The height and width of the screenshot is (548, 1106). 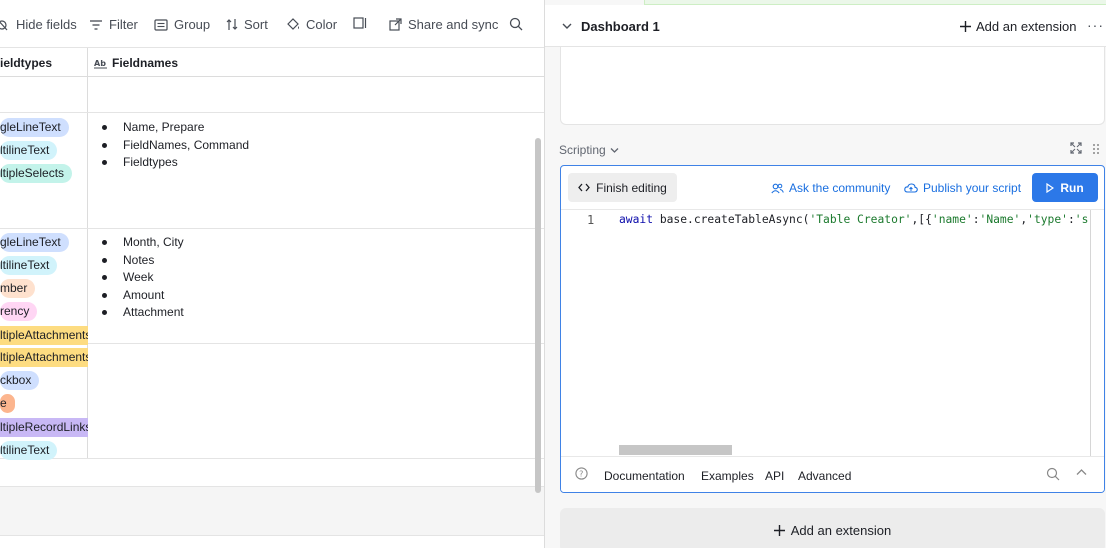 What do you see at coordinates (87, 253) in the screenshot?
I see `column-divider` at bounding box center [87, 253].